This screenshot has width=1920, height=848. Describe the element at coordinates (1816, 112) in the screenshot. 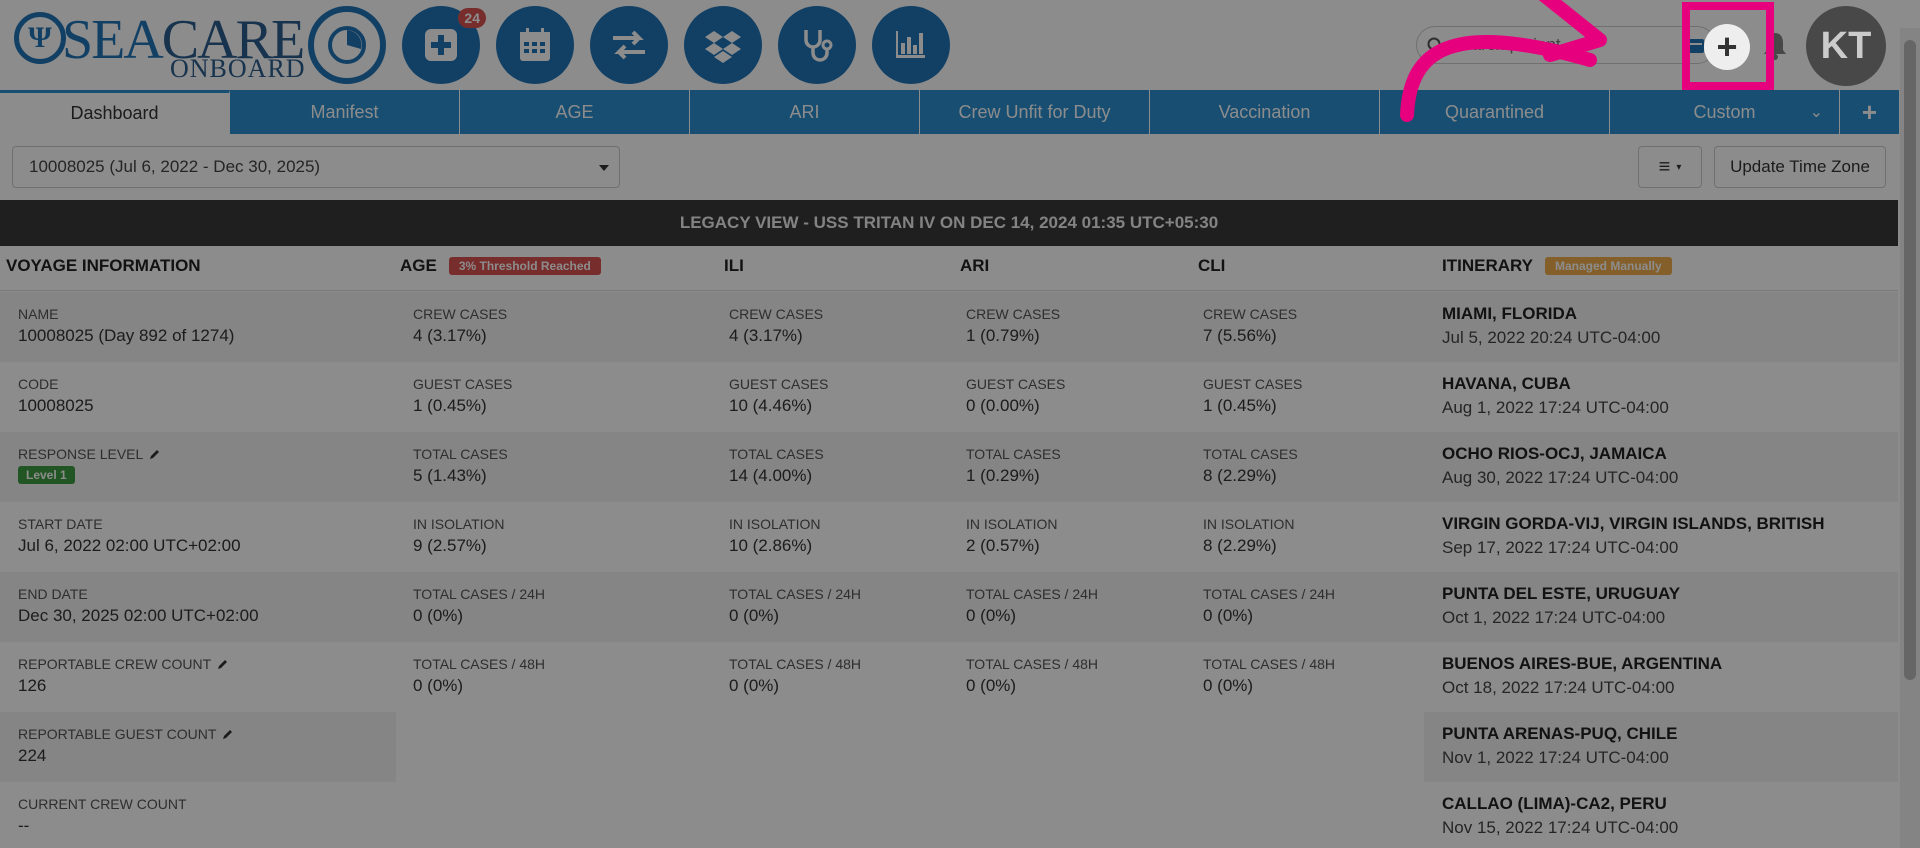

I see `chevron-down-icon: ⌄` at that location.